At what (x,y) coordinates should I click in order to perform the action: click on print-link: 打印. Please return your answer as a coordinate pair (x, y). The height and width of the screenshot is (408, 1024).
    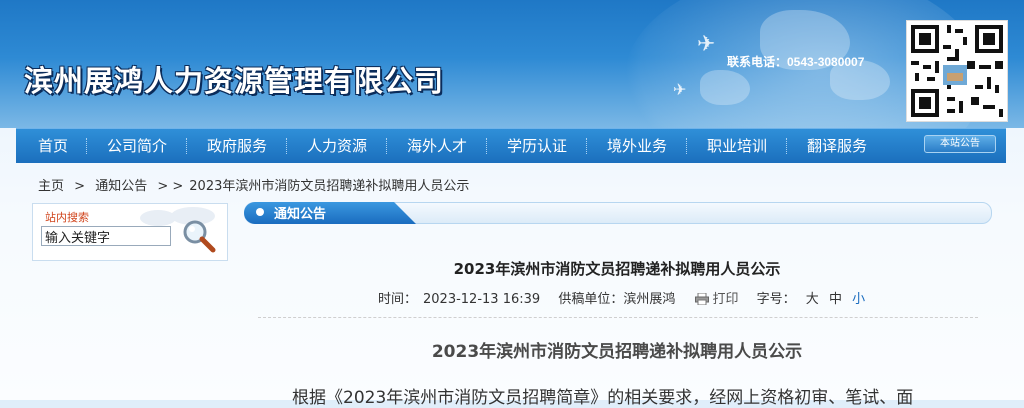
    Looking at the image, I should click on (717, 297).